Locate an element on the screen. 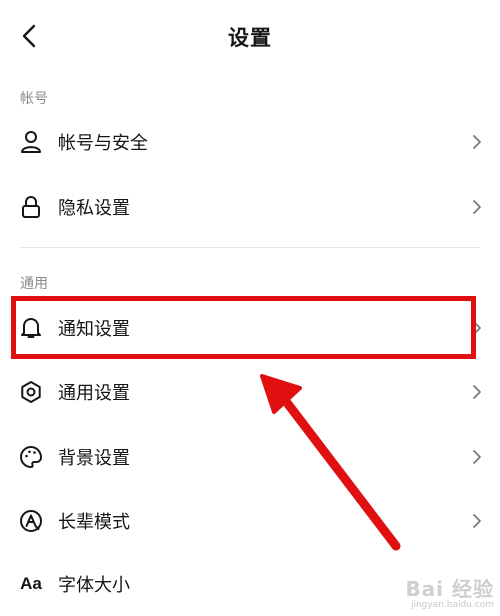  settings-item-background: 背景设置 is located at coordinates (250, 457).